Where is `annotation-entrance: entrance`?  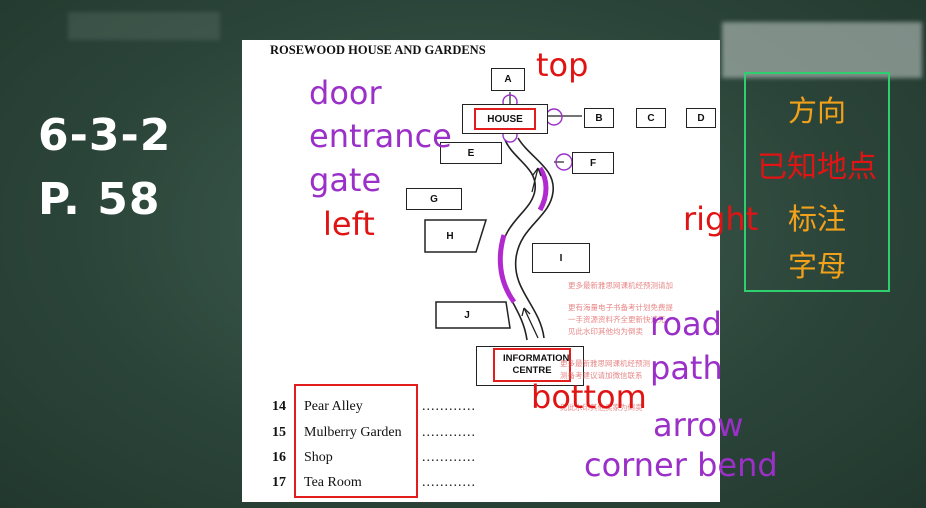
annotation-entrance: entrance is located at coordinates (380, 136).